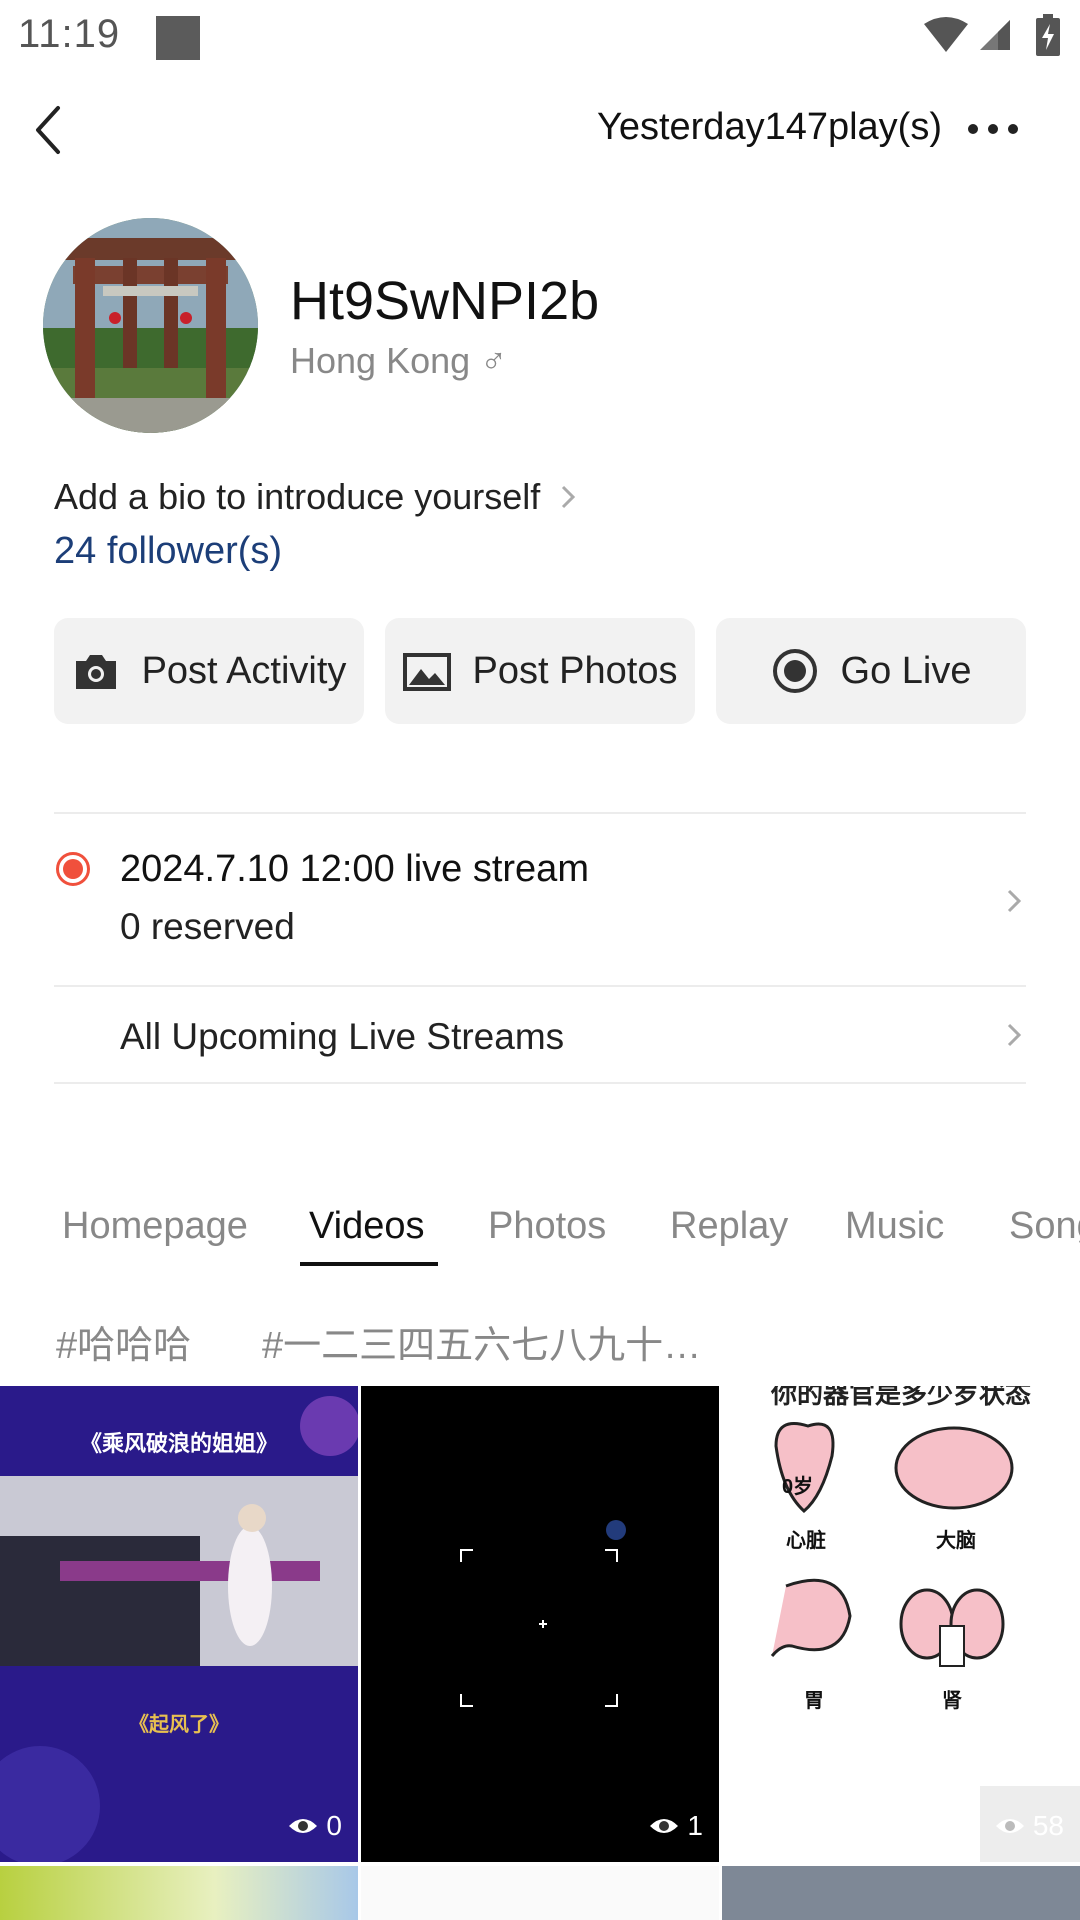  I want to click on organ-label: 大脑, so click(956, 1541).